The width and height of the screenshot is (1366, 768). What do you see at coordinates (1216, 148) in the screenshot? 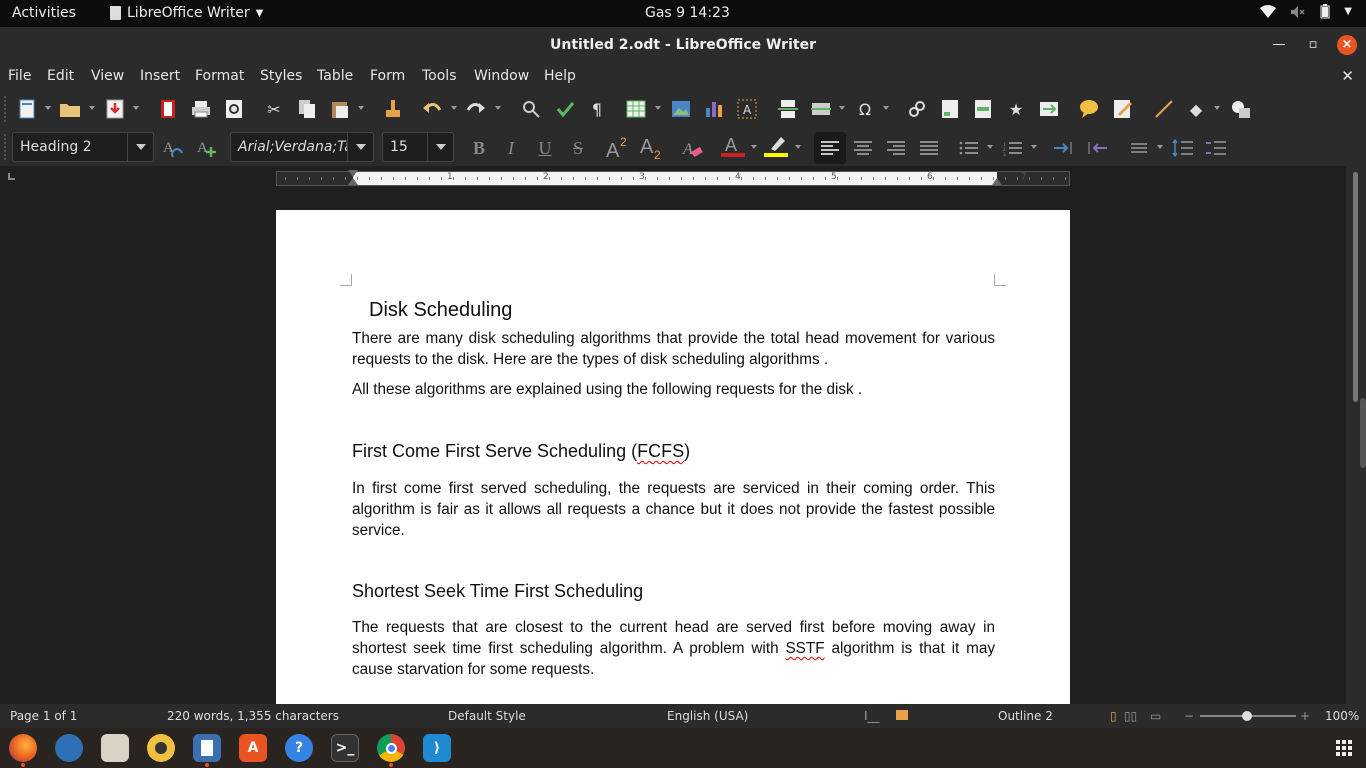
I see `decrease-paragraph-spacing-button` at bounding box center [1216, 148].